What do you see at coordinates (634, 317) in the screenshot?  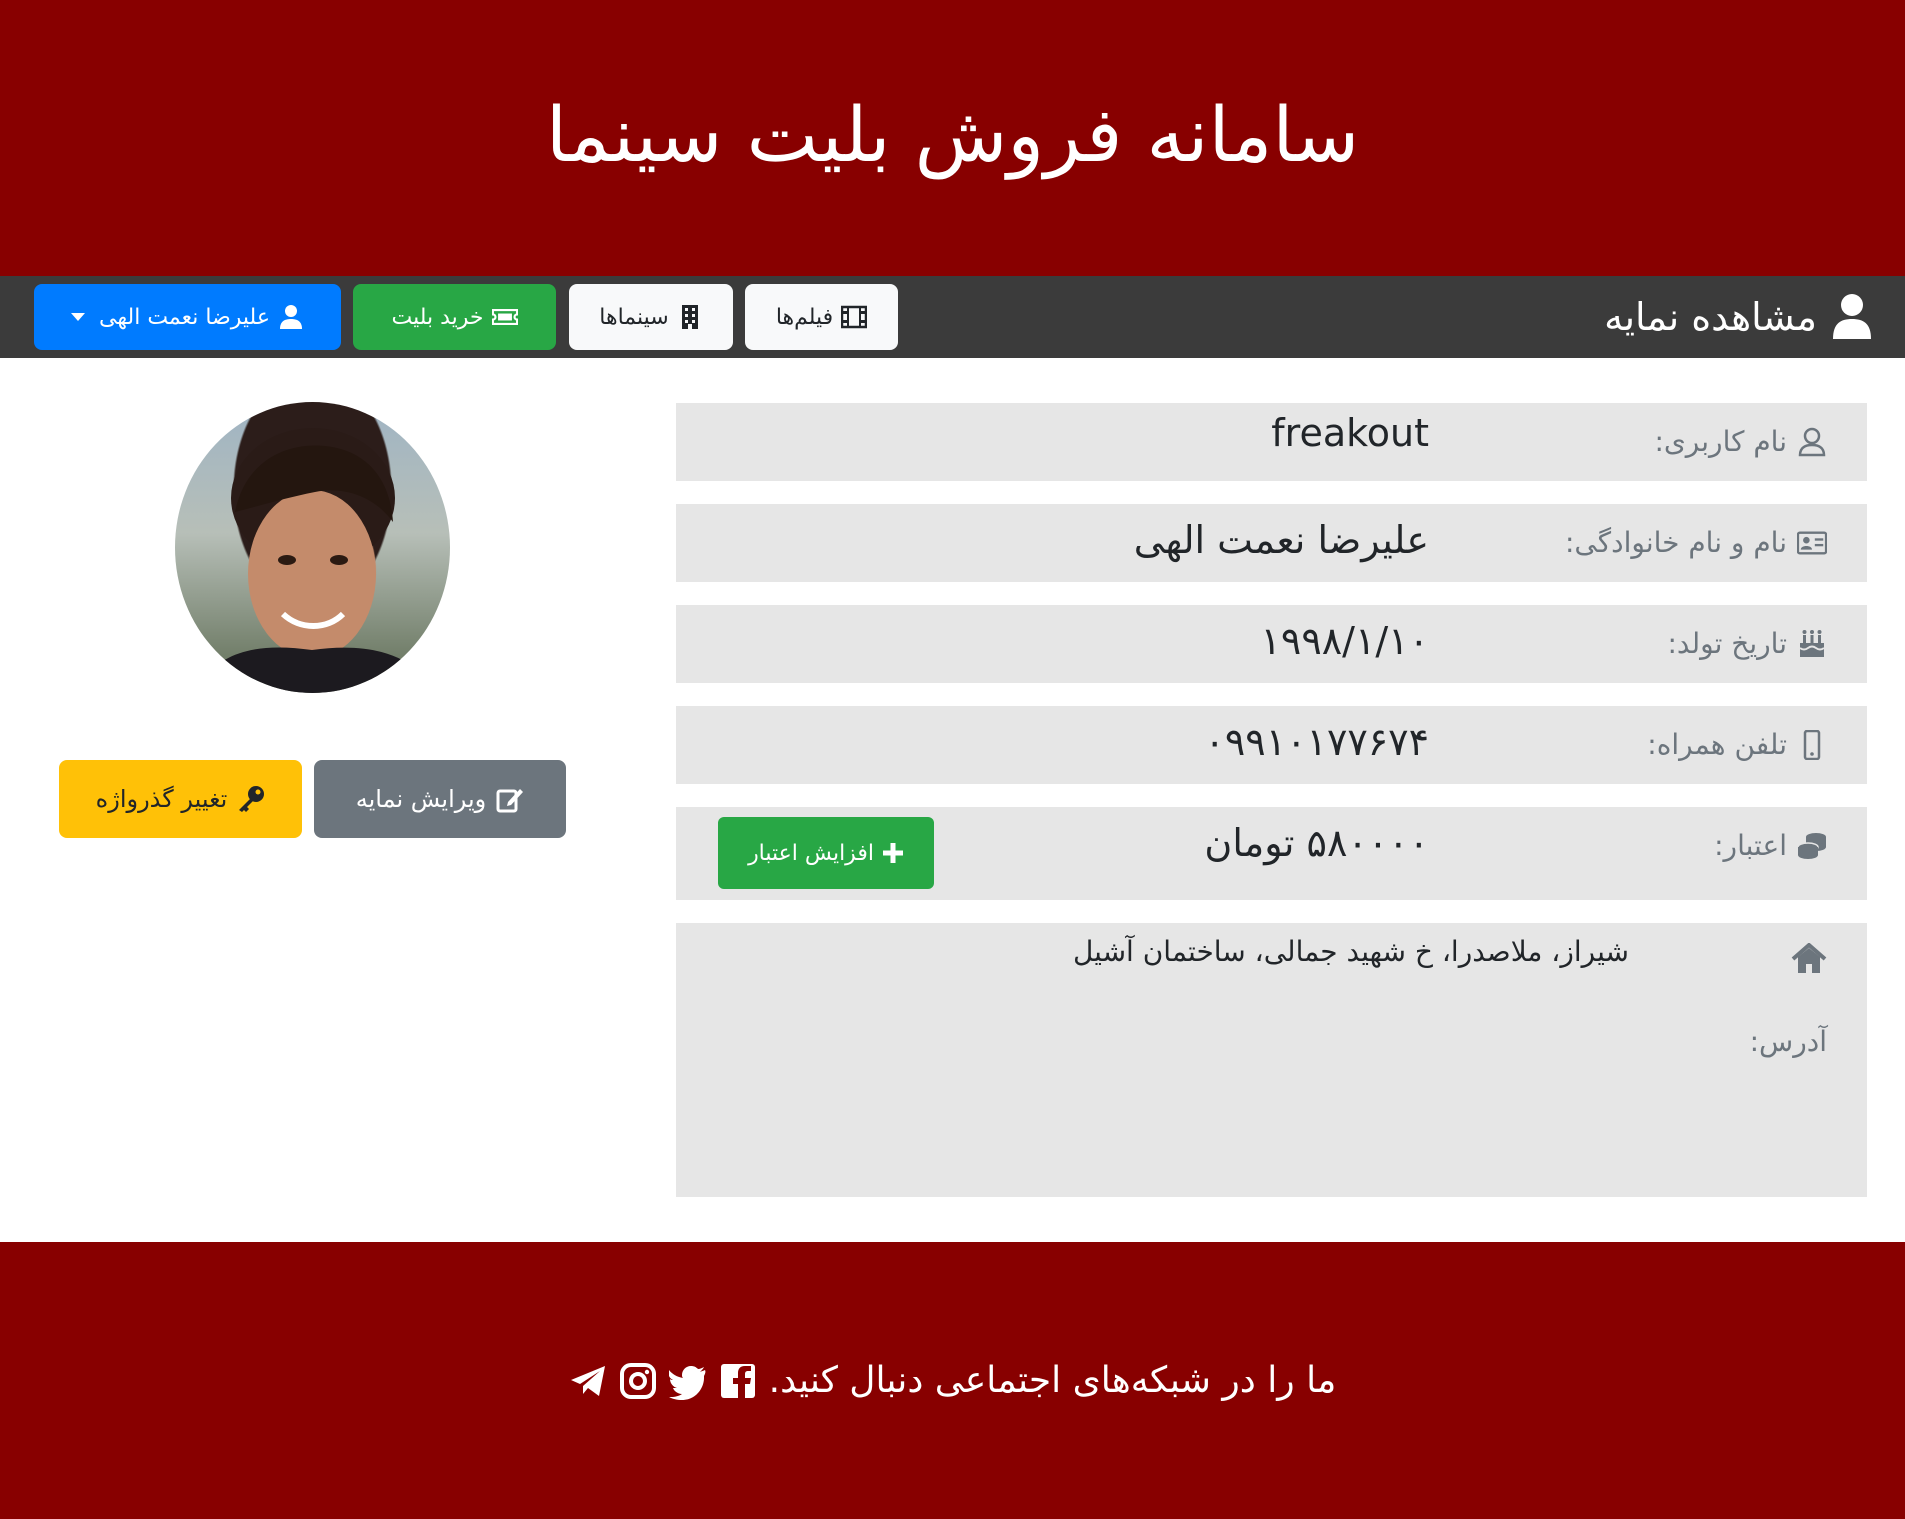 I see `cinemas-button-label: سینماها` at bounding box center [634, 317].